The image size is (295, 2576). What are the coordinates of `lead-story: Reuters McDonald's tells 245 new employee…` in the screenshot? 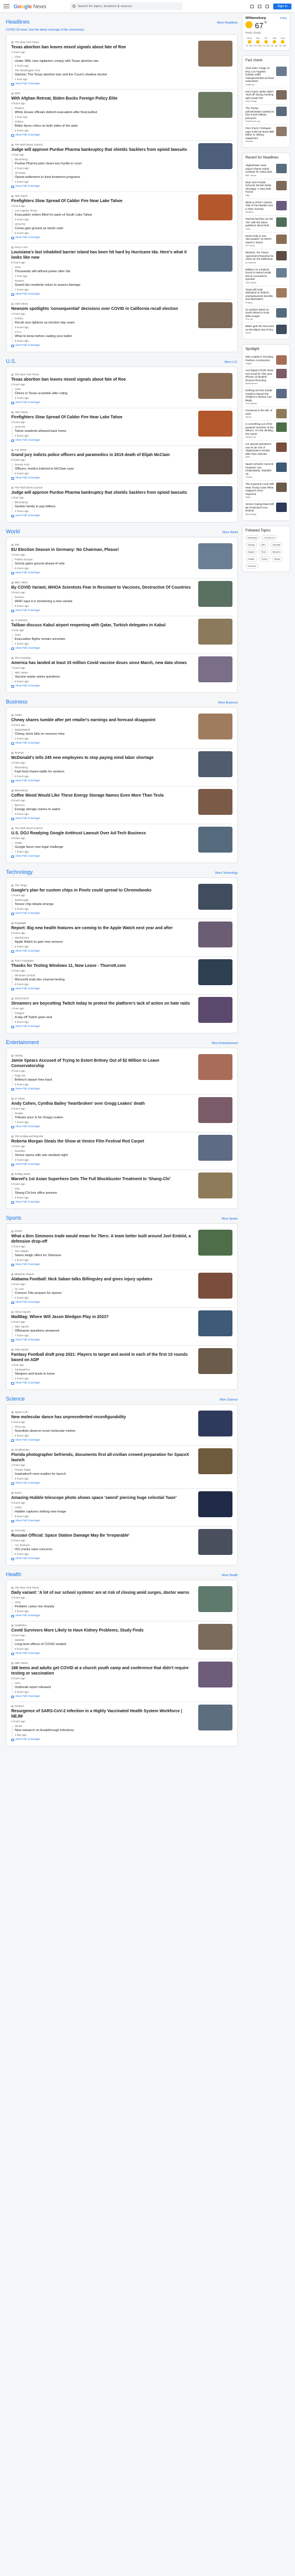 It's located at (121, 767).